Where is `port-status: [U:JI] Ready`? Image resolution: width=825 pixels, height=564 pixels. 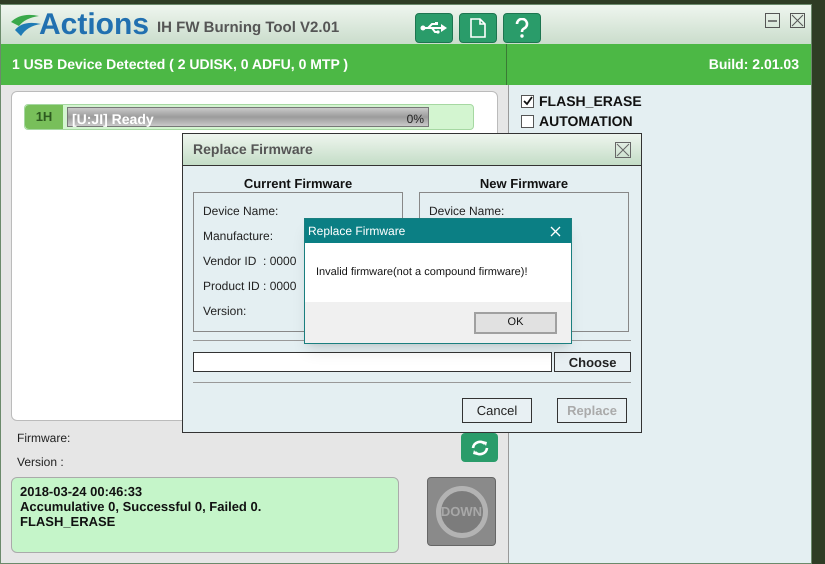
port-status: [U:JI] Ready is located at coordinates (113, 119).